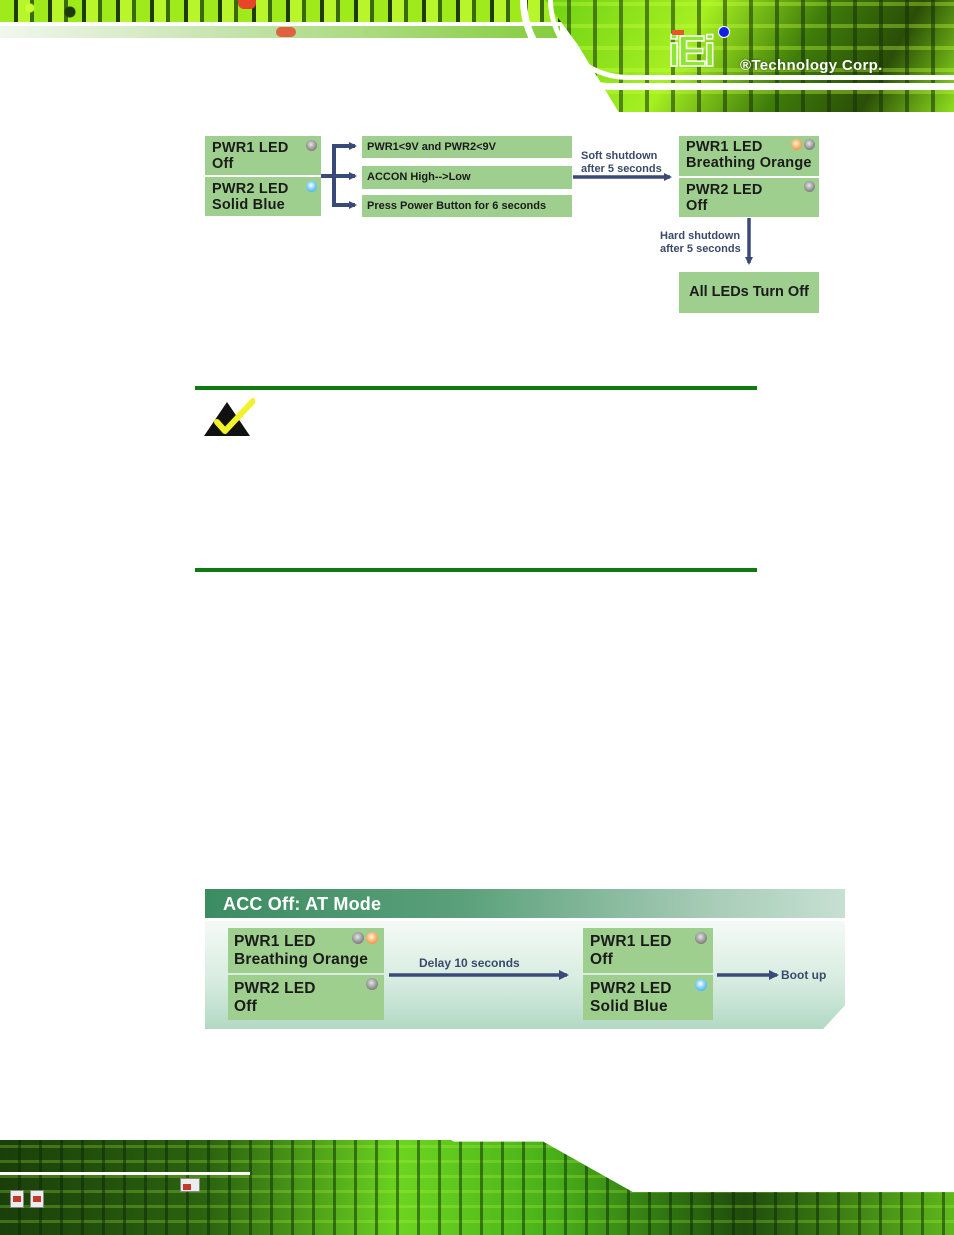  I want to click on condition-press-power-button: Press Power Button for 6 seconds, so click(467, 206).